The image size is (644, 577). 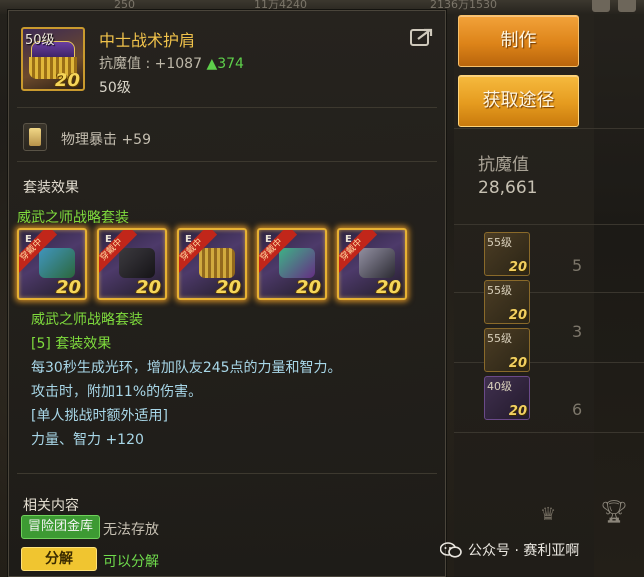 I want to click on item-name: 中士战术护肩, so click(x=147, y=40).